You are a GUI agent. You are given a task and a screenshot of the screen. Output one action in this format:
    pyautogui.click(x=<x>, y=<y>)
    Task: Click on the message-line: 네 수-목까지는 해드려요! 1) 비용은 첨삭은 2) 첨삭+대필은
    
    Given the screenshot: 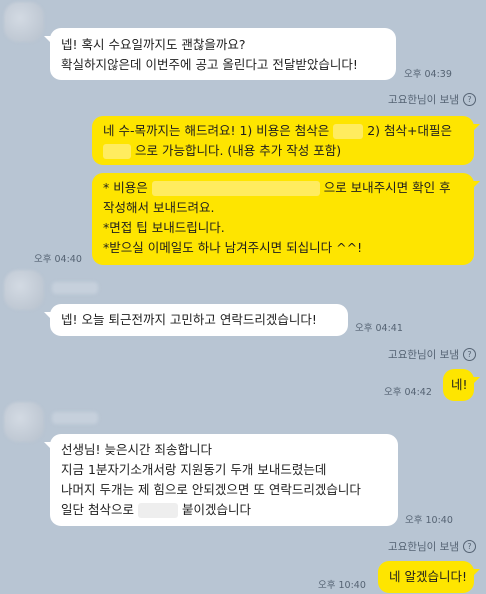 What is the action you would take?
    pyautogui.click(x=283, y=131)
    